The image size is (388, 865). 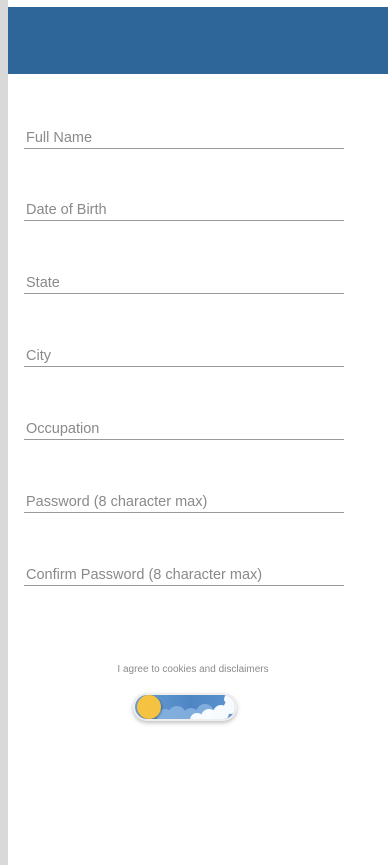 I want to click on date-of-birth-input, so click(x=186, y=210).